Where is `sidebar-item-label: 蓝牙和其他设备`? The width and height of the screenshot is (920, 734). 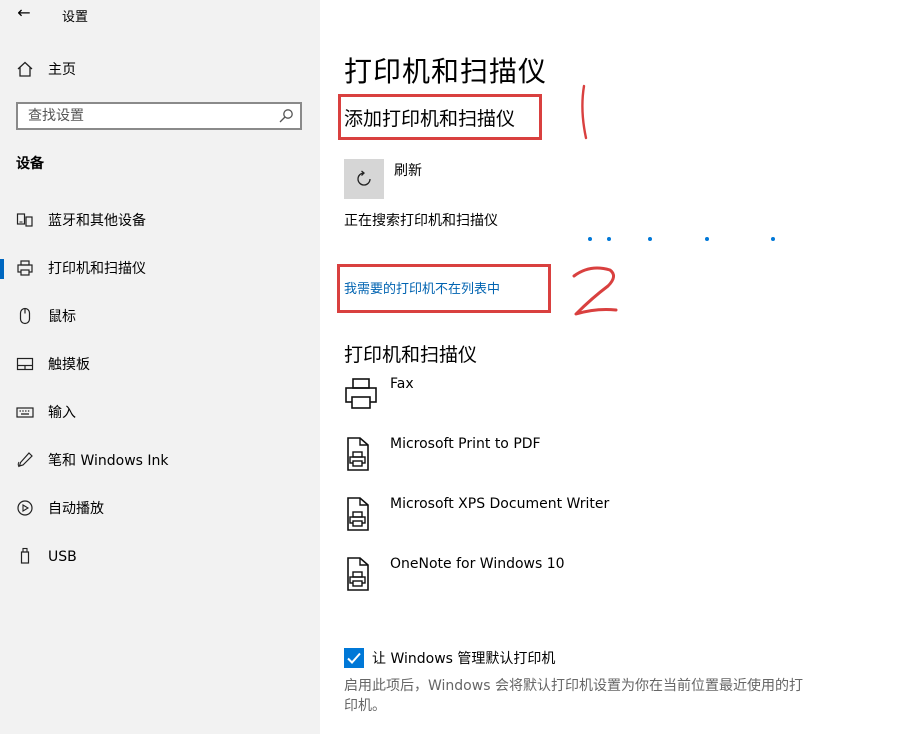 sidebar-item-label: 蓝牙和其他设备 is located at coordinates (97, 221).